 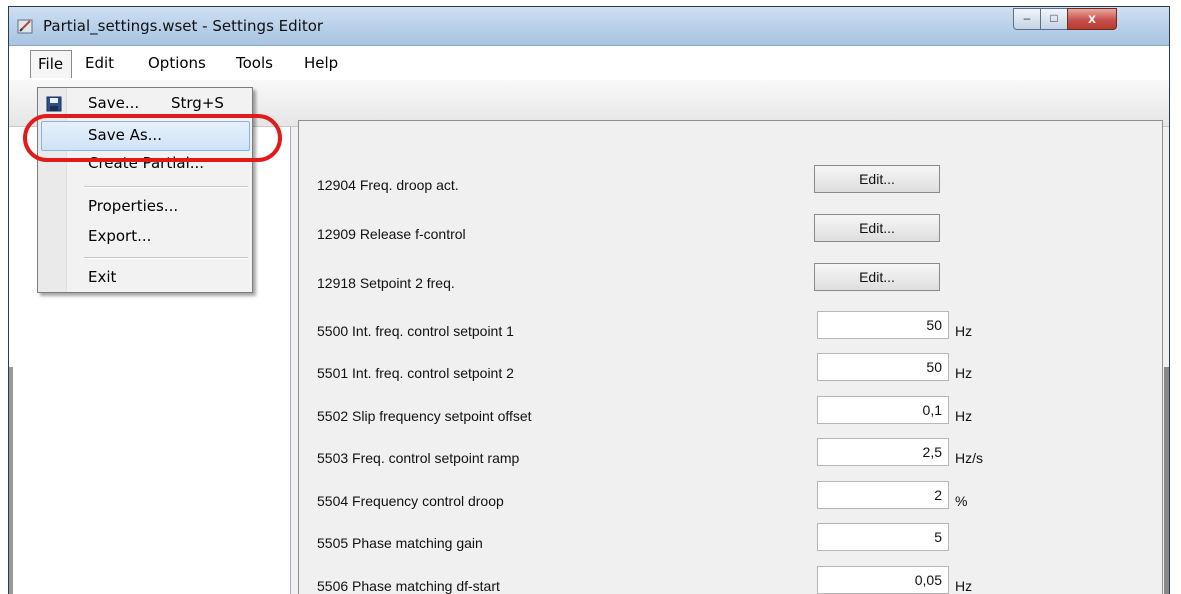 I want to click on setting-label: 5504 Frequency control droop, so click(x=410, y=501).